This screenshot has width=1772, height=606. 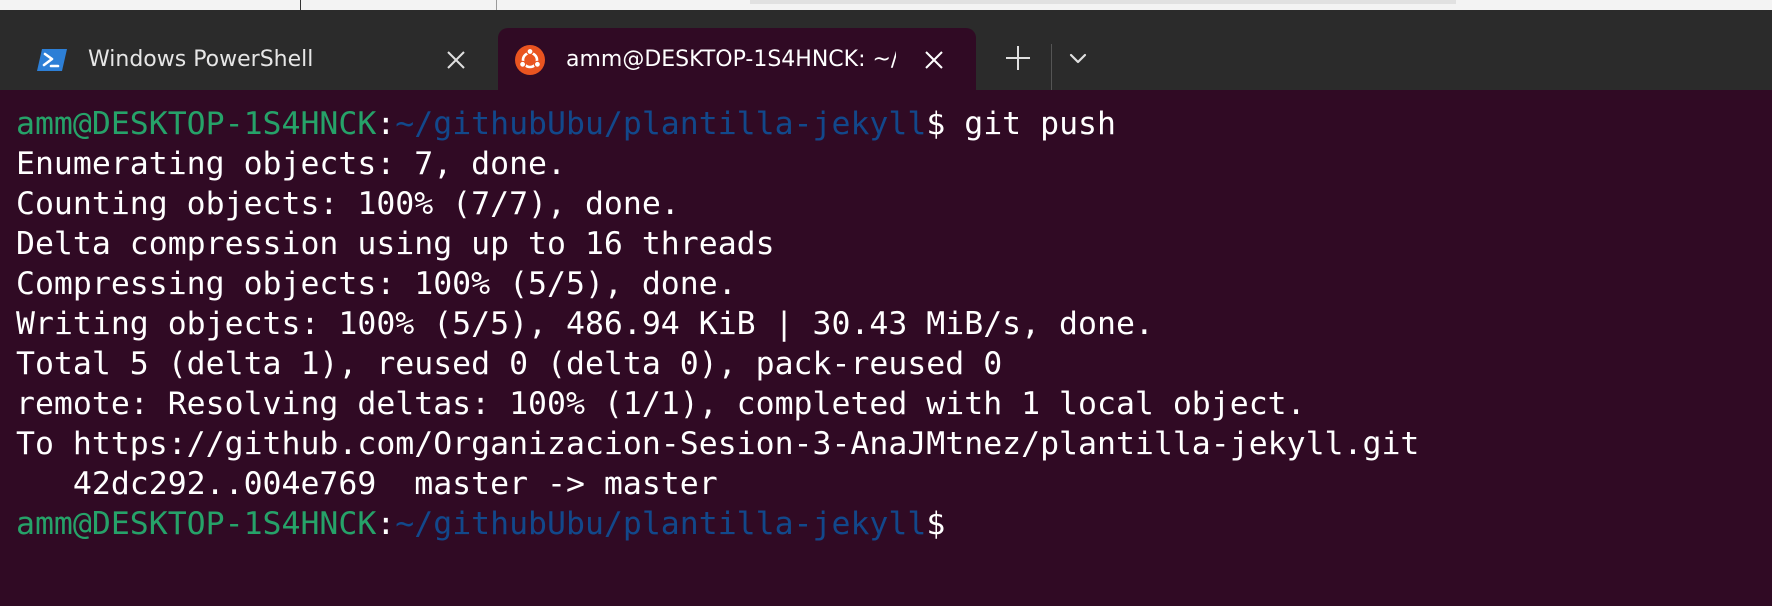 I want to click on output-line: Compressing objects: 100% (5/5), done., so click(x=376, y=284).